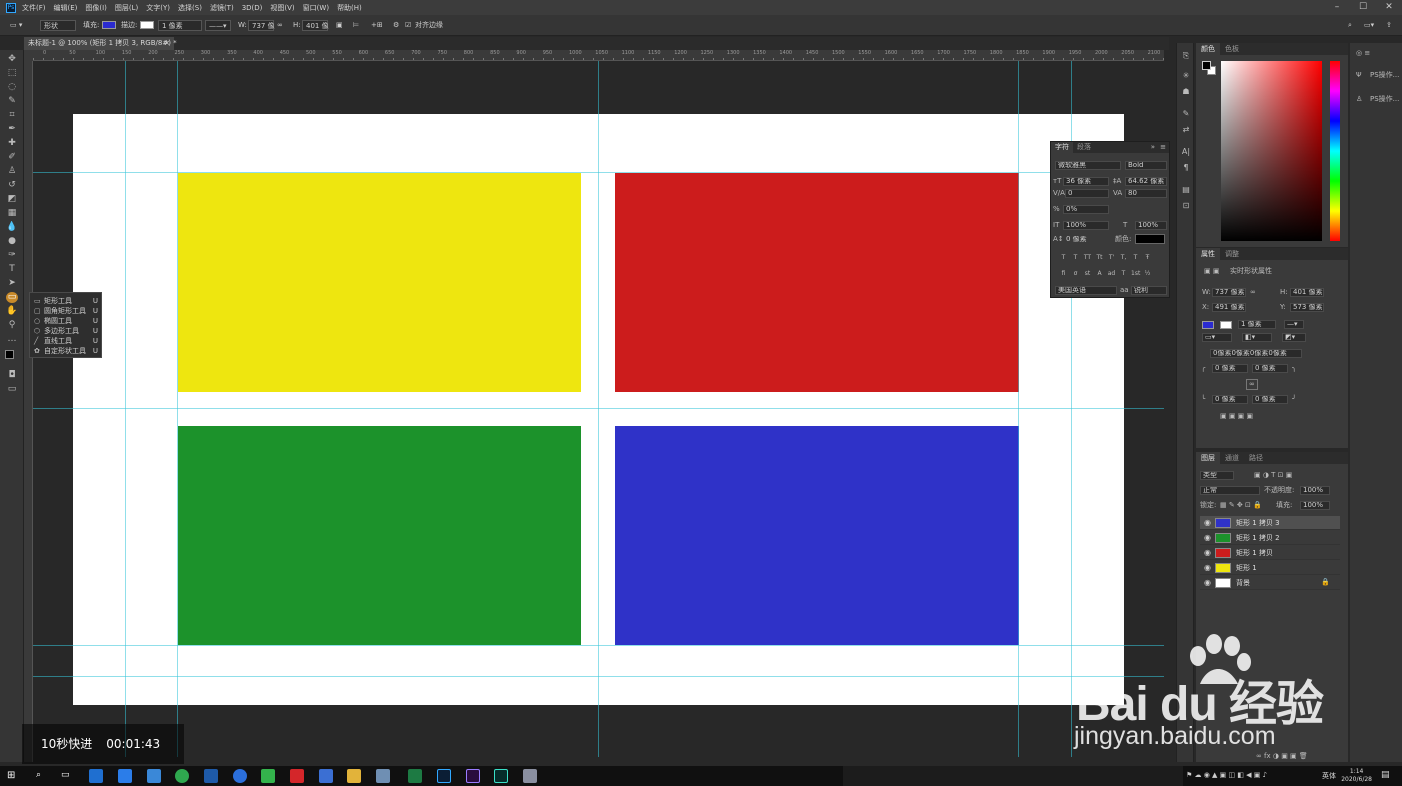  What do you see at coordinates (12, 283) in the screenshot?
I see `path-select-tool-icon: ➤` at bounding box center [12, 283].